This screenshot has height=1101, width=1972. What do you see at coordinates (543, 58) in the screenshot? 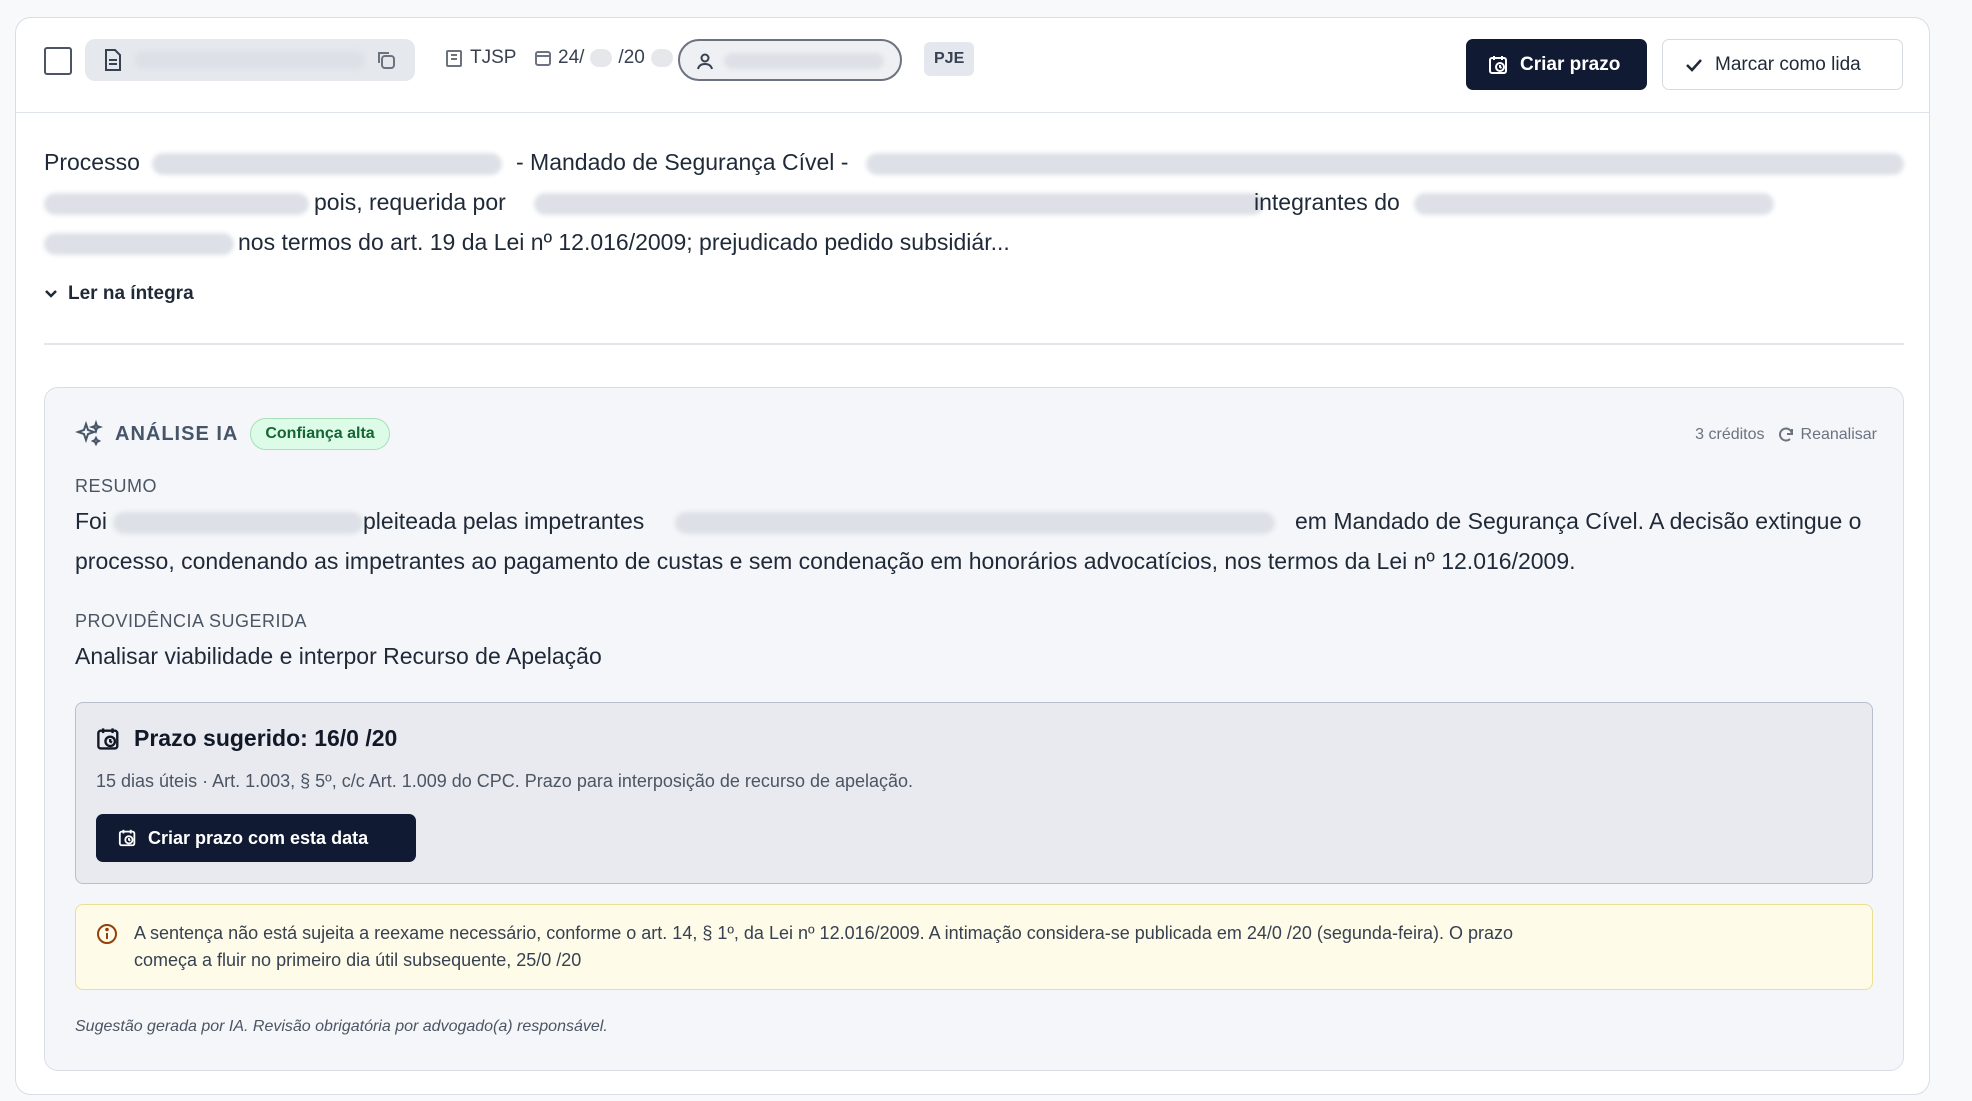
I see `calendar-icon` at bounding box center [543, 58].